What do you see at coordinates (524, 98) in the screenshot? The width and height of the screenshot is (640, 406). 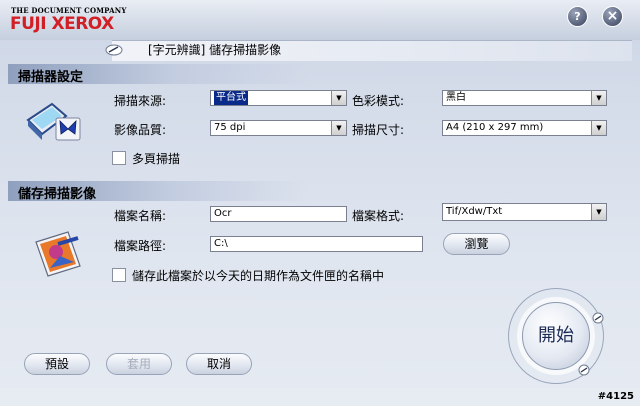 I see `color-mode-select: 黑白 ▼` at bounding box center [524, 98].